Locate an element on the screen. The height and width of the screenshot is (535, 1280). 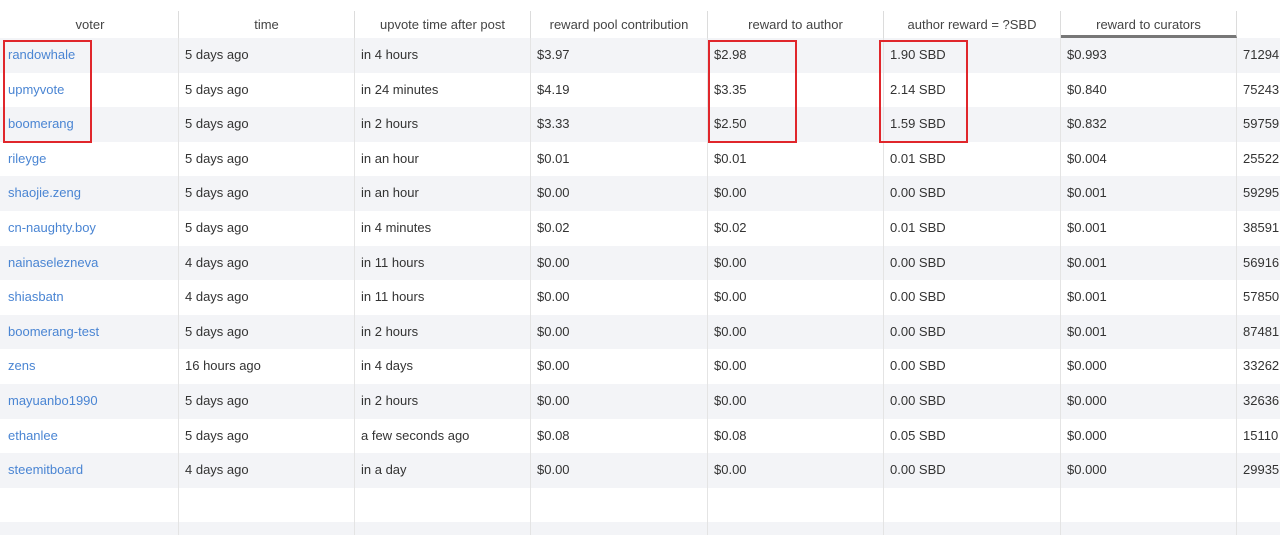
cell-reward-pool: $0.08 is located at coordinates (619, 436).